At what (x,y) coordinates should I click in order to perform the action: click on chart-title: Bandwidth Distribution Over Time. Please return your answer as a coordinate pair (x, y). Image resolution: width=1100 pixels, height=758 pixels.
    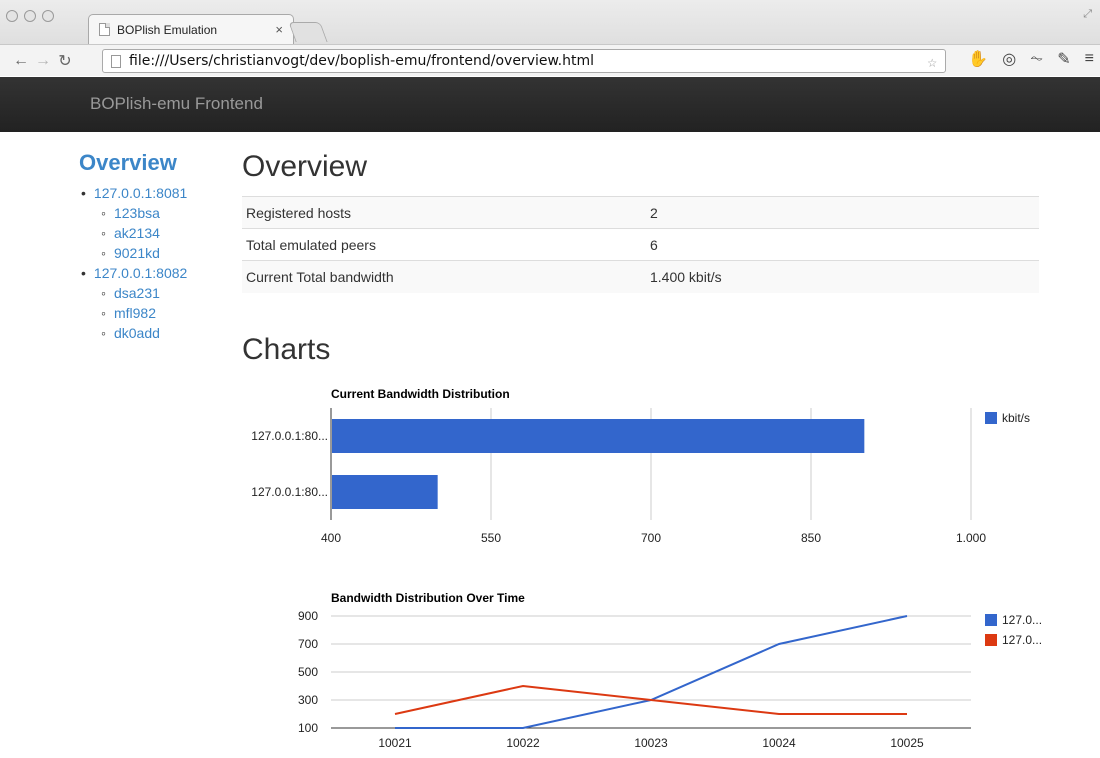
    Looking at the image, I should click on (428, 598).